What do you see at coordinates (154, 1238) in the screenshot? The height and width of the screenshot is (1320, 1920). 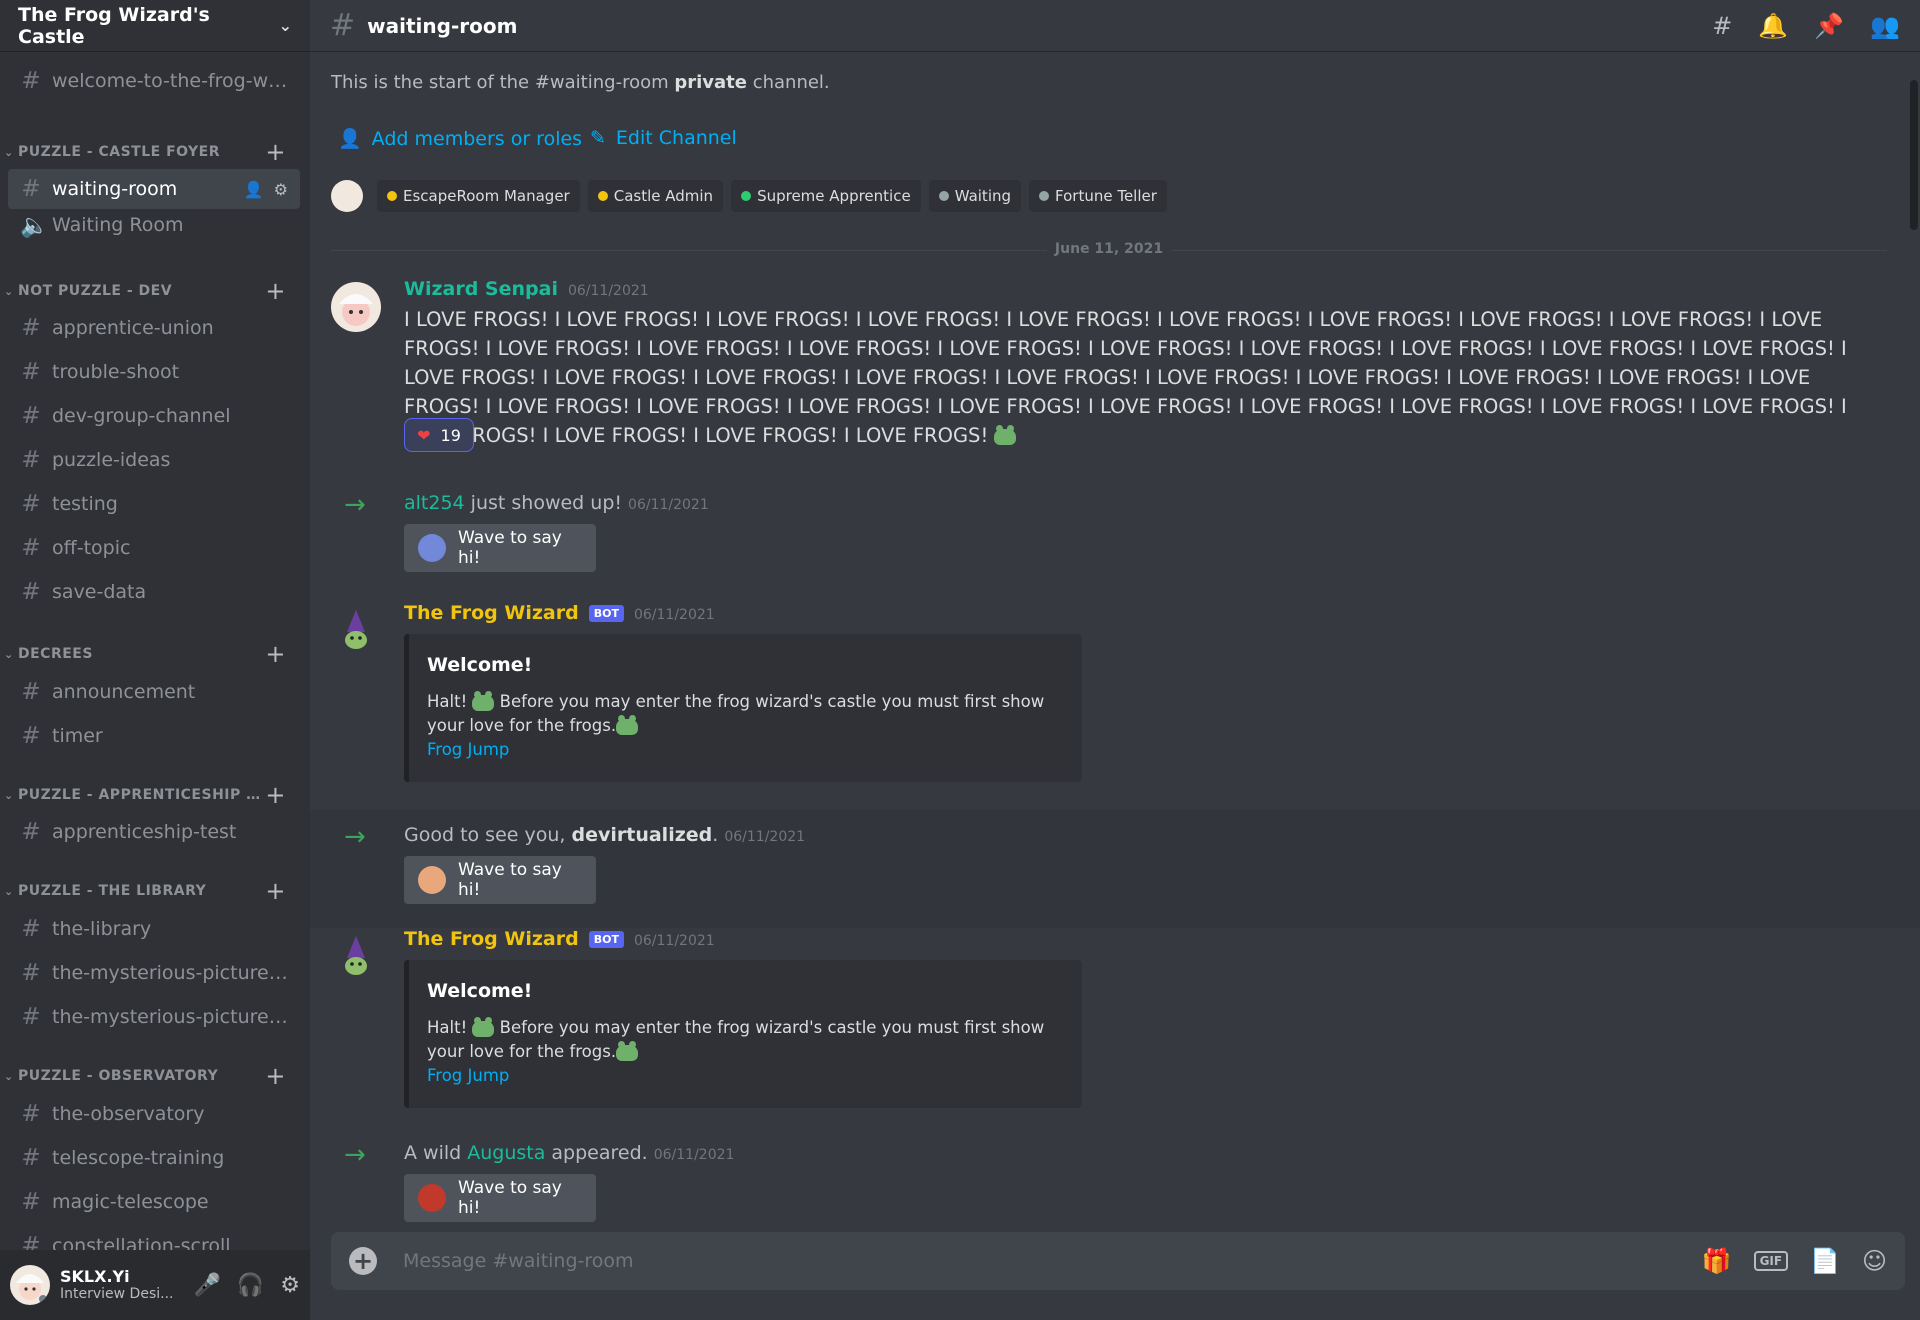 I see `channel-constellation-scroll: # constellation-scroll` at bounding box center [154, 1238].